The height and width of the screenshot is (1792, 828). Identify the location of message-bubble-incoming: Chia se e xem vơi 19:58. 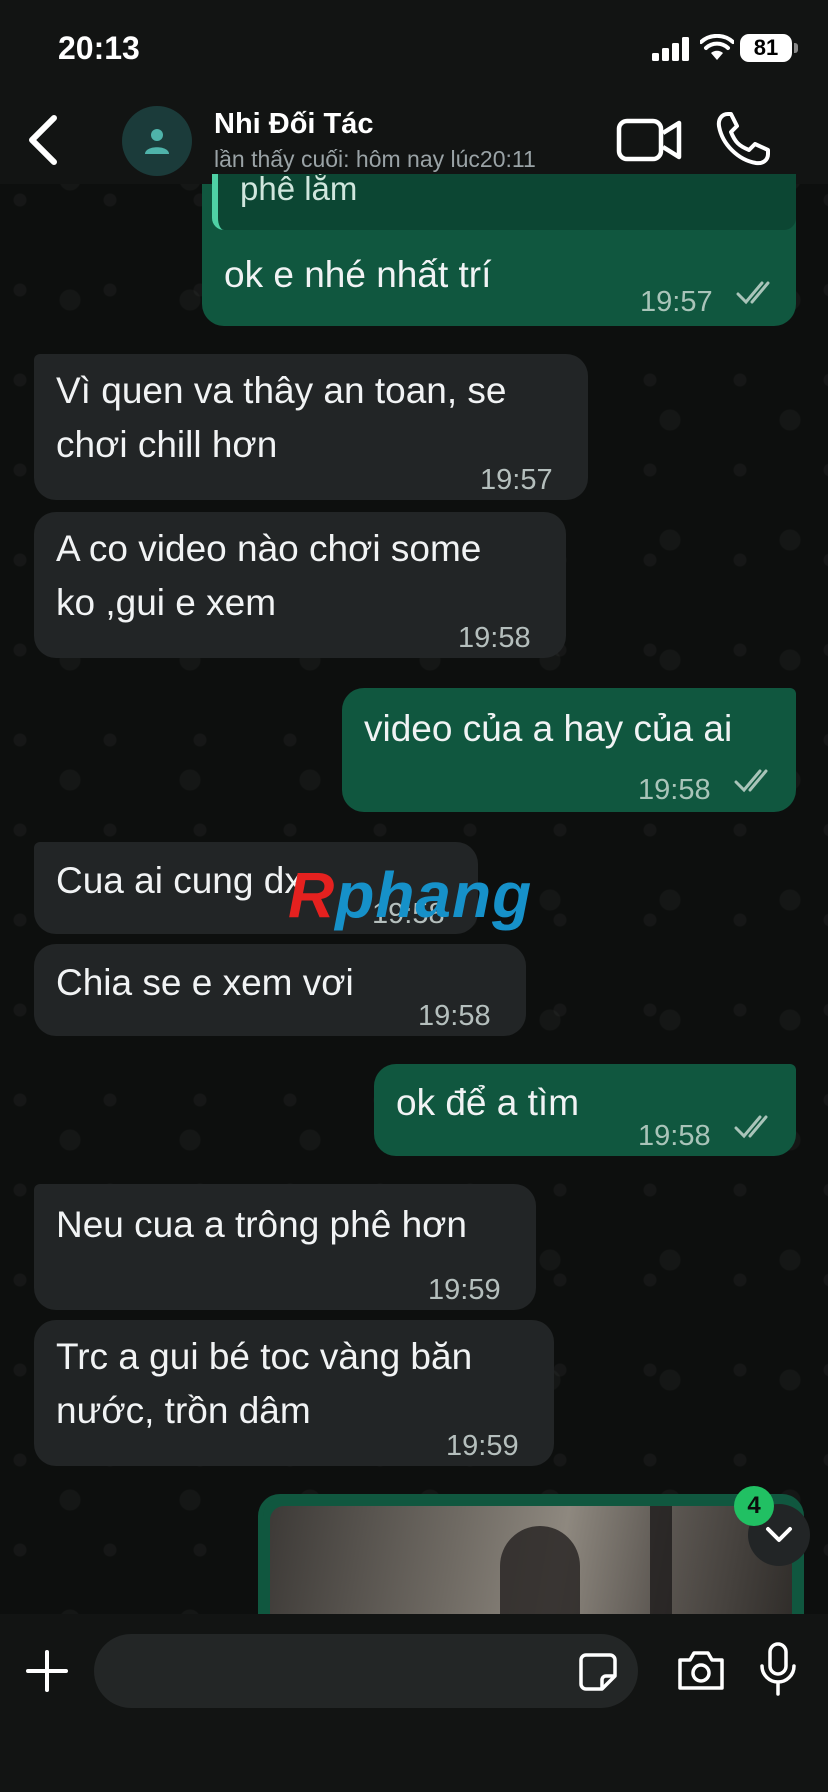
(280, 990).